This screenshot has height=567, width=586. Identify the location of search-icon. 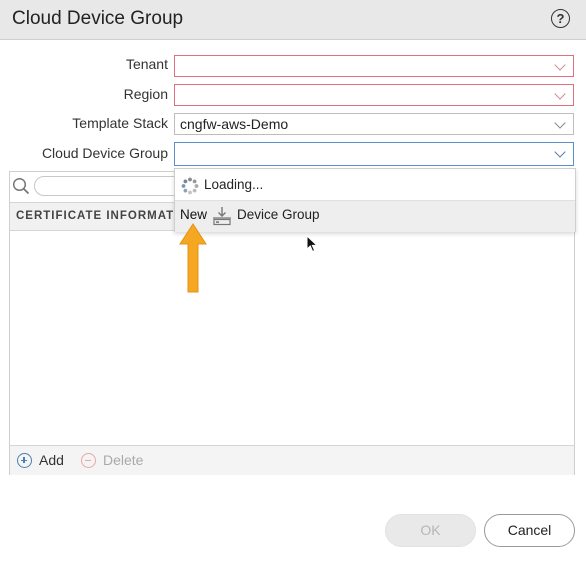
(21, 186).